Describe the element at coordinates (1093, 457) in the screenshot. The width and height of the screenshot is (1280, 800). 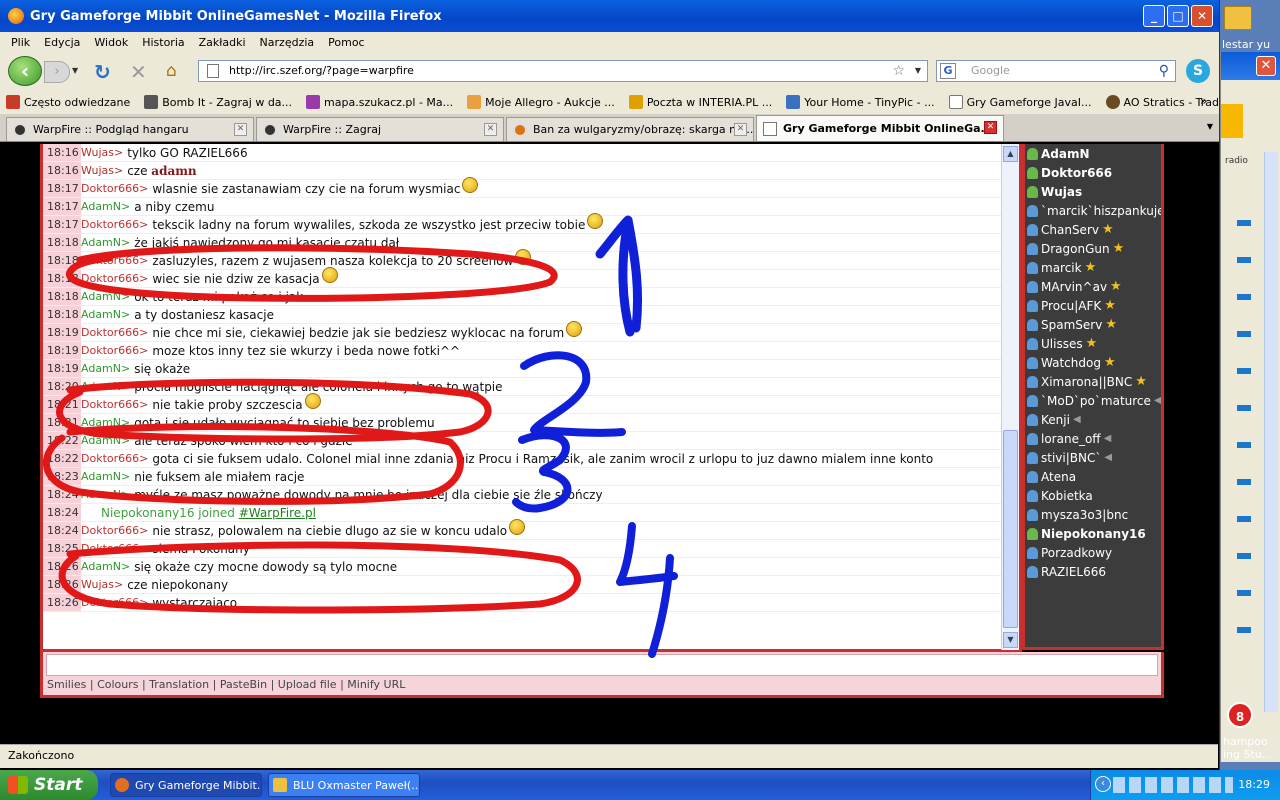
I see `user-list-item: stivi|BNC` ◀` at that location.